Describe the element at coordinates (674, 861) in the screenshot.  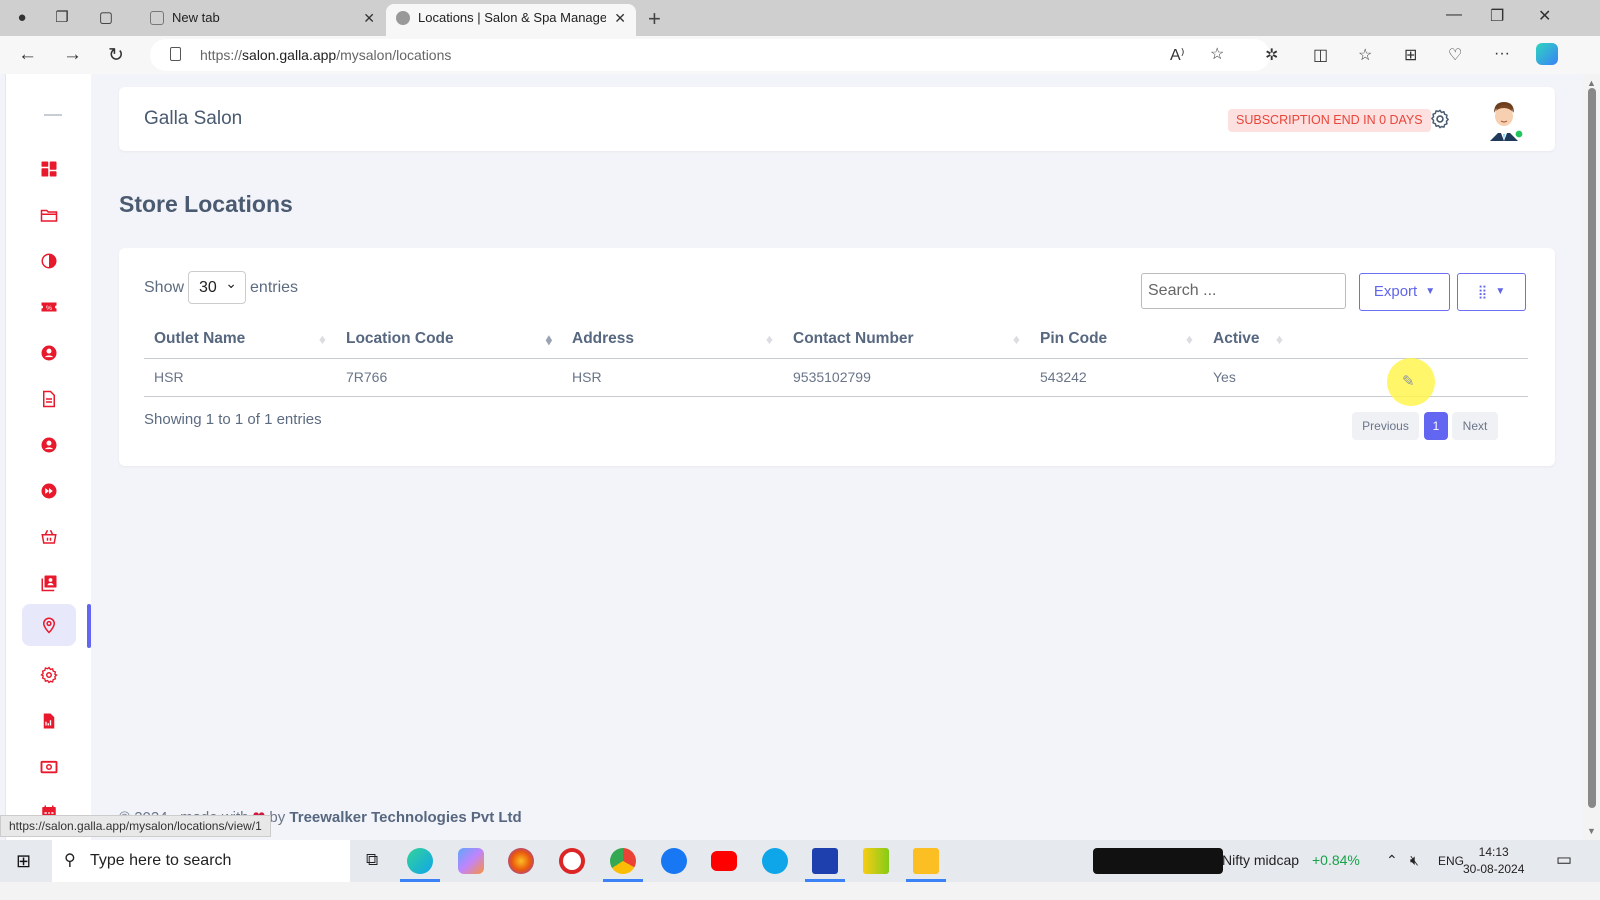
I see `facebook-taskbar-icon` at that location.